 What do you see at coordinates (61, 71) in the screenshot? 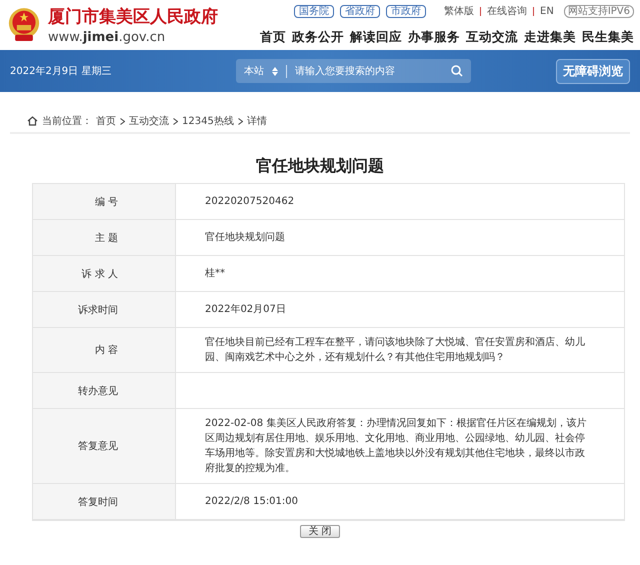
I see `date-text: 2022年2月9日 星期三` at bounding box center [61, 71].